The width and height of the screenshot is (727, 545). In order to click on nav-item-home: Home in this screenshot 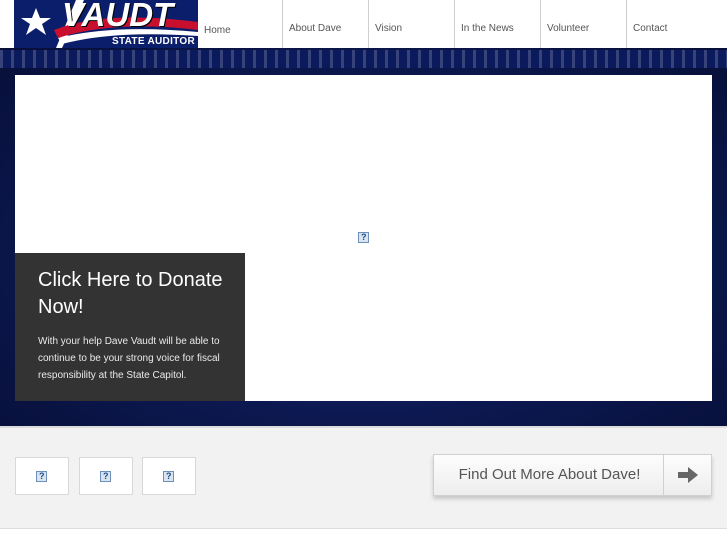, I will do `click(240, 24)`.